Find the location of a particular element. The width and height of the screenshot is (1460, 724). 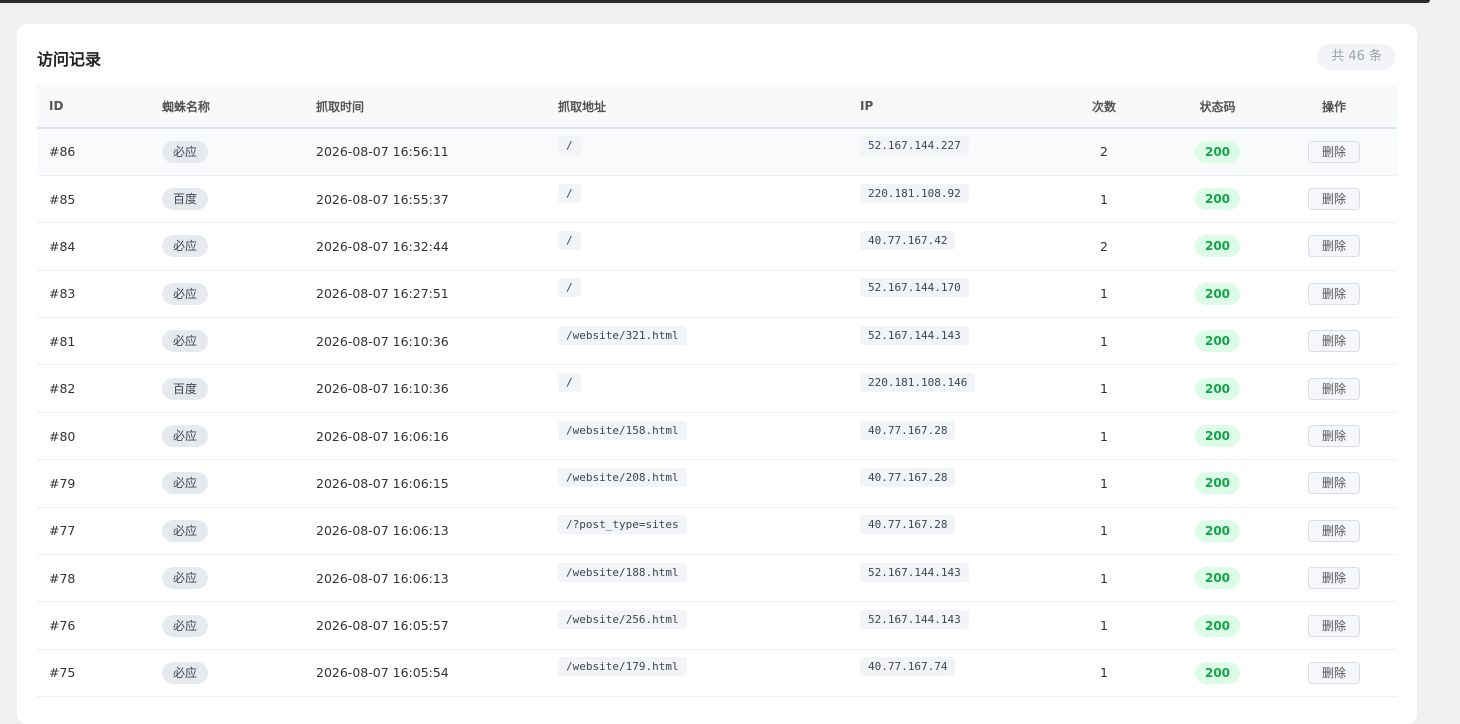

top-bar is located at coordinates (715, 1).